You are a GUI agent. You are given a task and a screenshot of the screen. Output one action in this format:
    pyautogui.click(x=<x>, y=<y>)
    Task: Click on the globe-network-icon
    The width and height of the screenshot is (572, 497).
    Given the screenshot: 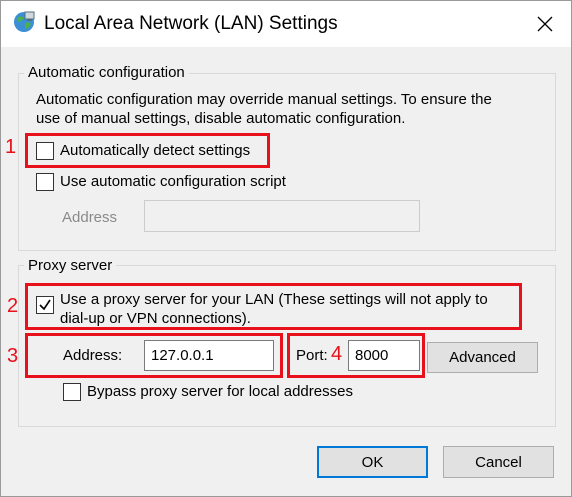 What is the action you would take?
    pyautogui.click(x=24, y=22)
    